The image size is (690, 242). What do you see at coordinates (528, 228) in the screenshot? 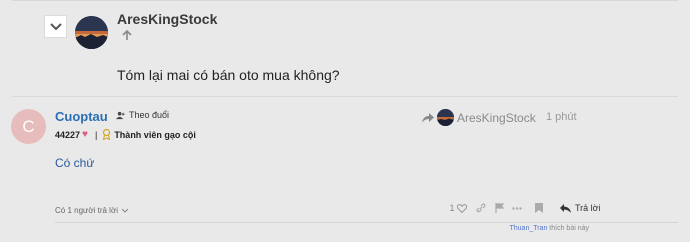
I see `liker-link: Thuan_Tran` at bounding box center [528, 228].